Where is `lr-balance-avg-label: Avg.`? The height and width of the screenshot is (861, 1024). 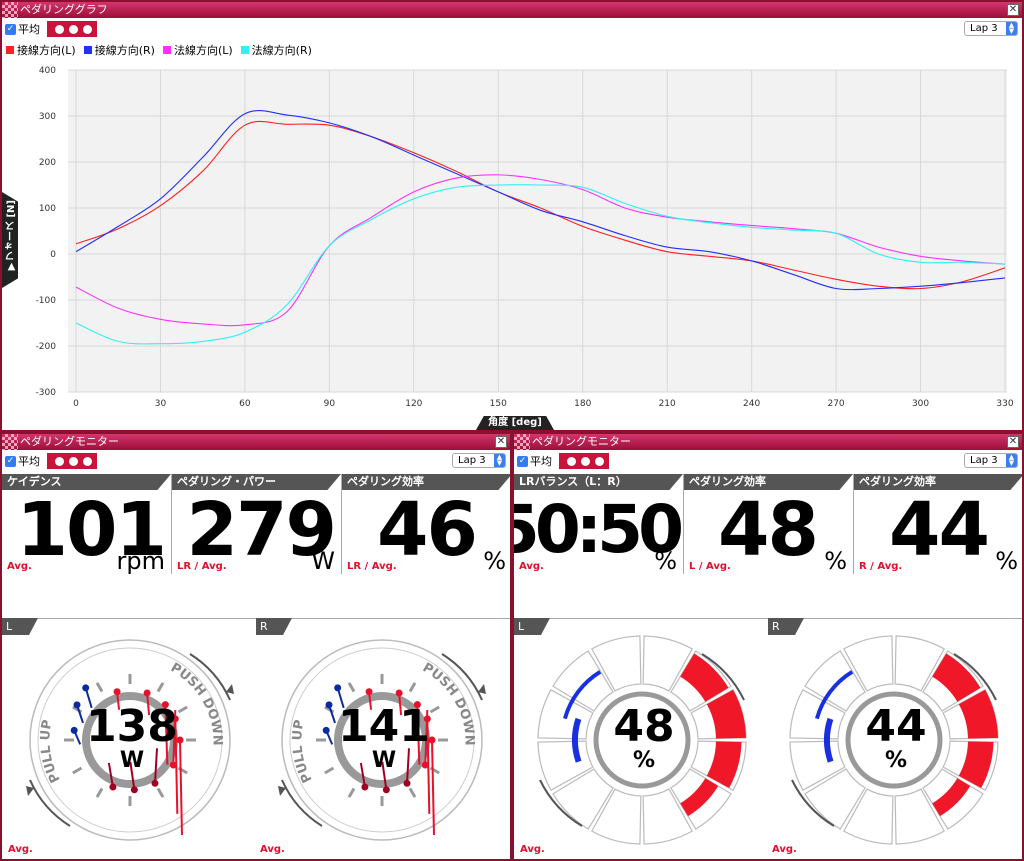
lr-balance-avg-label: Avg. is located at coordinates (531, 566).